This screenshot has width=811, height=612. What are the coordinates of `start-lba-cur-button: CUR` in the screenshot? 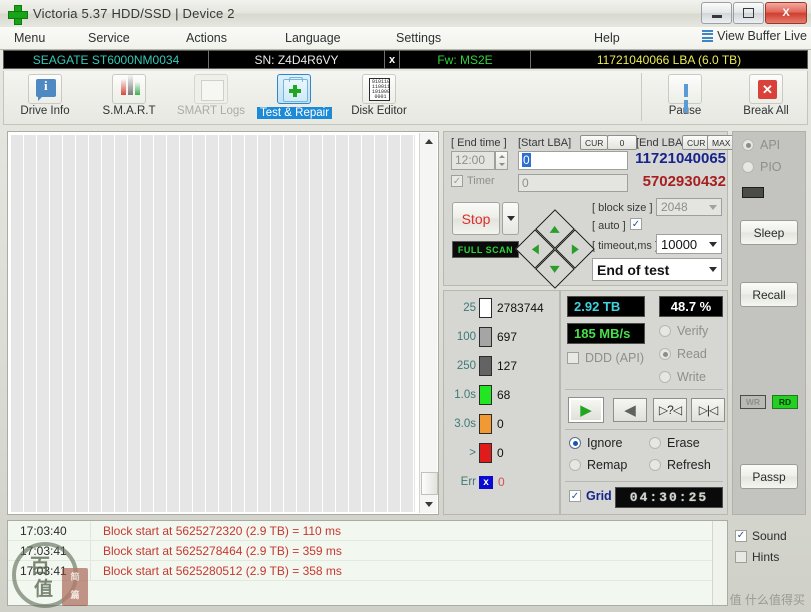 It's located at (594, 142).